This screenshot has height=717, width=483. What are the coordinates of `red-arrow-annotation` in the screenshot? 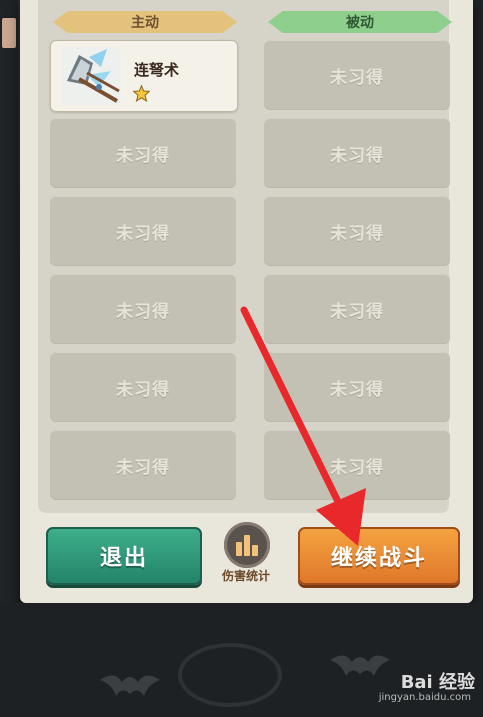 It's located at (303, 426).